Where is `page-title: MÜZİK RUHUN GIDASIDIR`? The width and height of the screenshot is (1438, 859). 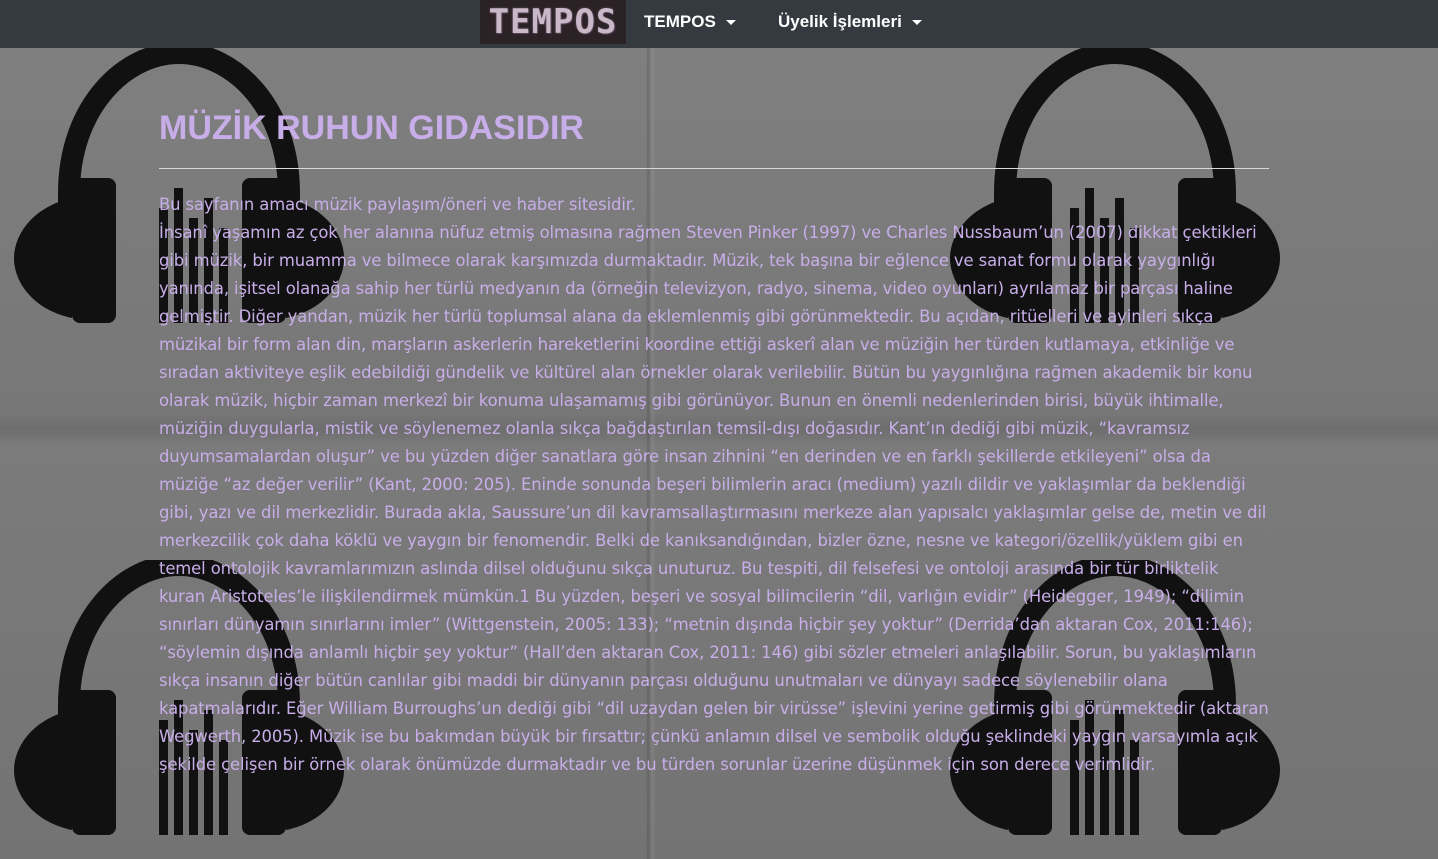 page-title: MÜZİK RUHUN GIDASIDIR is located at coordinates (371, 128).